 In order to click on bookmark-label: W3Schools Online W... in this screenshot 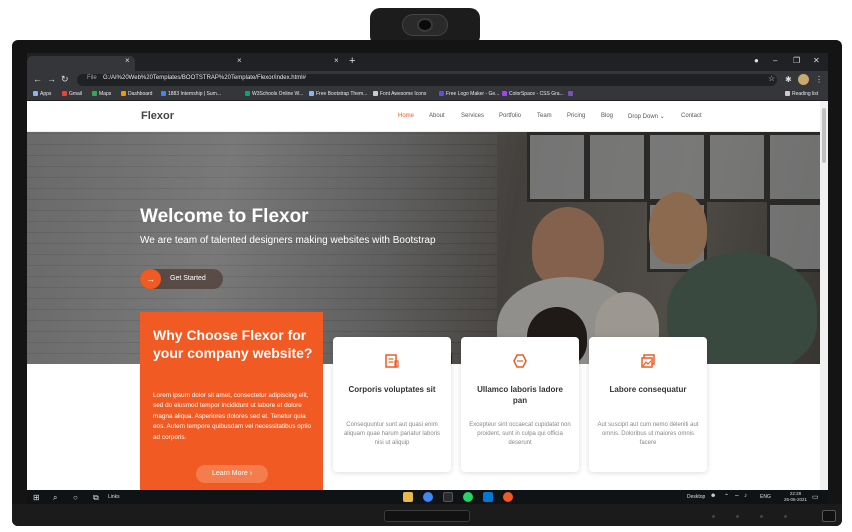, I will do `click(278, 94)`.